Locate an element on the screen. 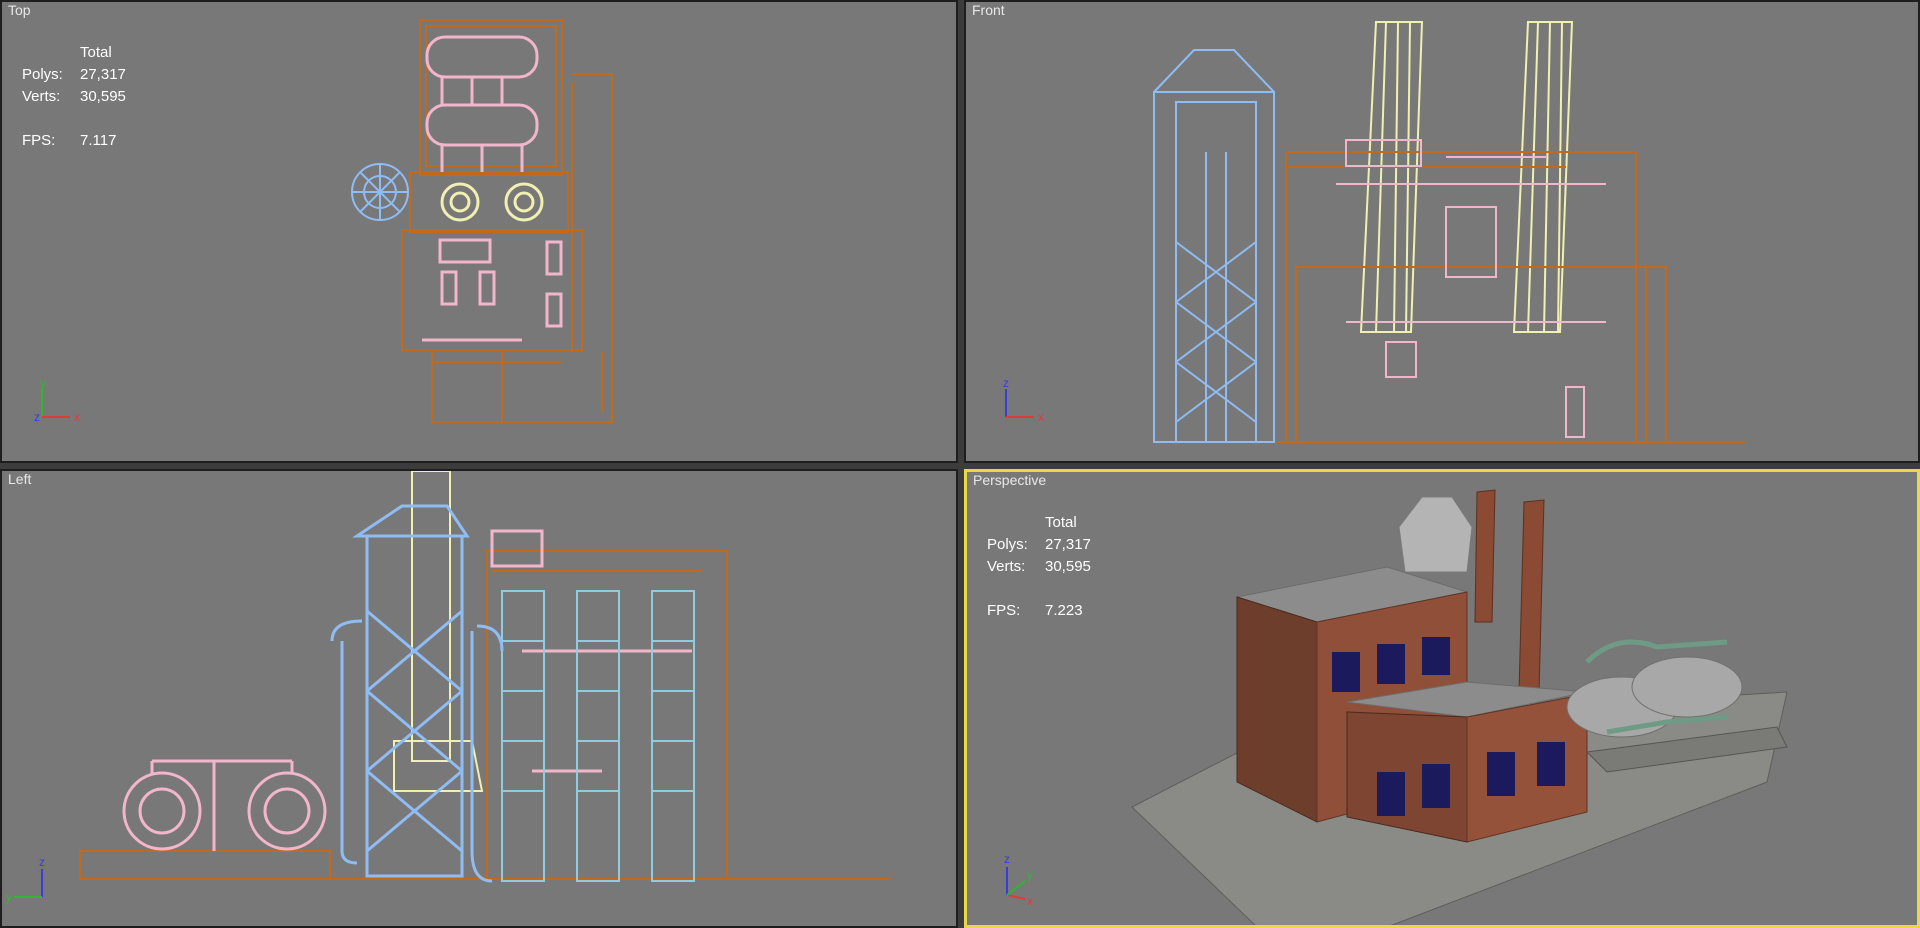 The width and height of the screenshot is (1920, 928). front-view-wireframe is located at coordinates (1449, 232).